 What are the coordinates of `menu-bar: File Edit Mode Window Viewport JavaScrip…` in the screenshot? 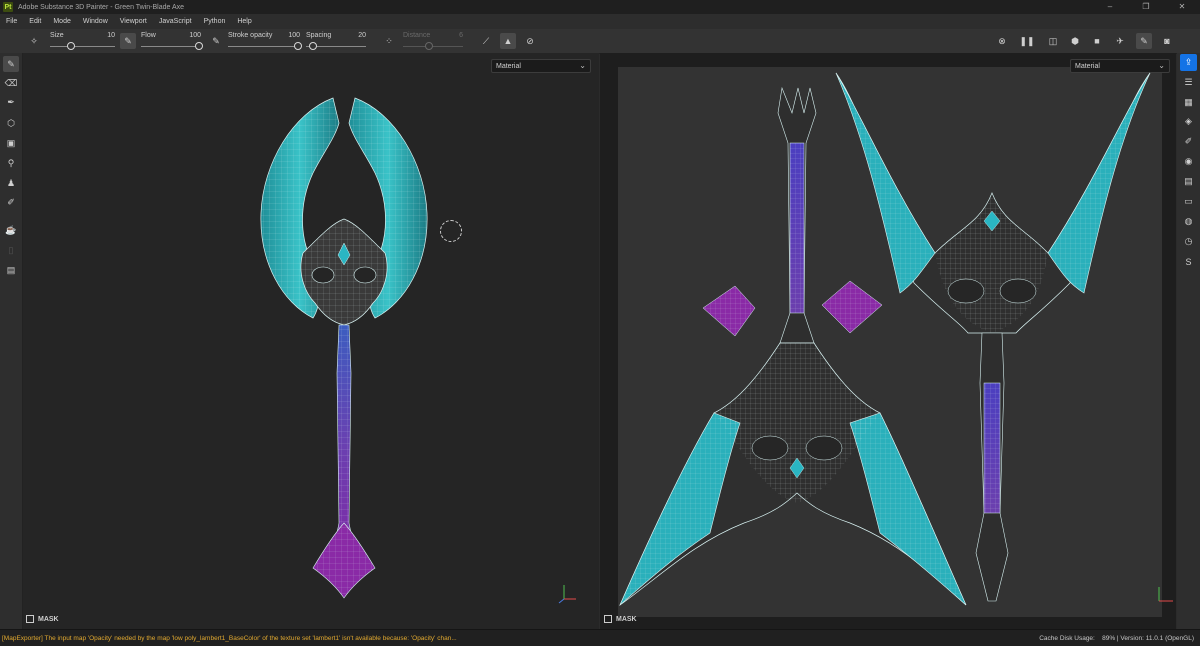 It's located at (600, 21).